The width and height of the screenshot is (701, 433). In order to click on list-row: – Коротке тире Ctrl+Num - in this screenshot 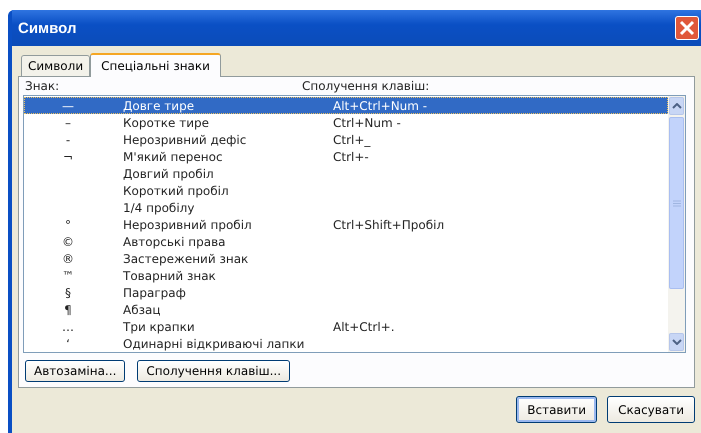, I will do `click(346, 122)`.